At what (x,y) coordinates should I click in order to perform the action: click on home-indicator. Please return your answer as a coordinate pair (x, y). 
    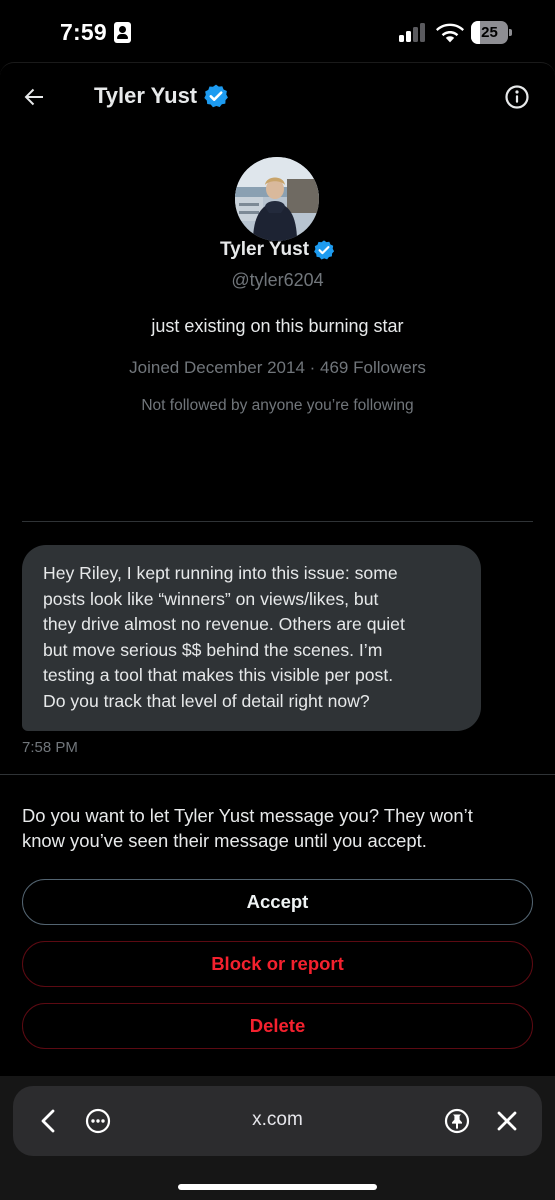
    Looking at the image, I should click on (277, 1187).